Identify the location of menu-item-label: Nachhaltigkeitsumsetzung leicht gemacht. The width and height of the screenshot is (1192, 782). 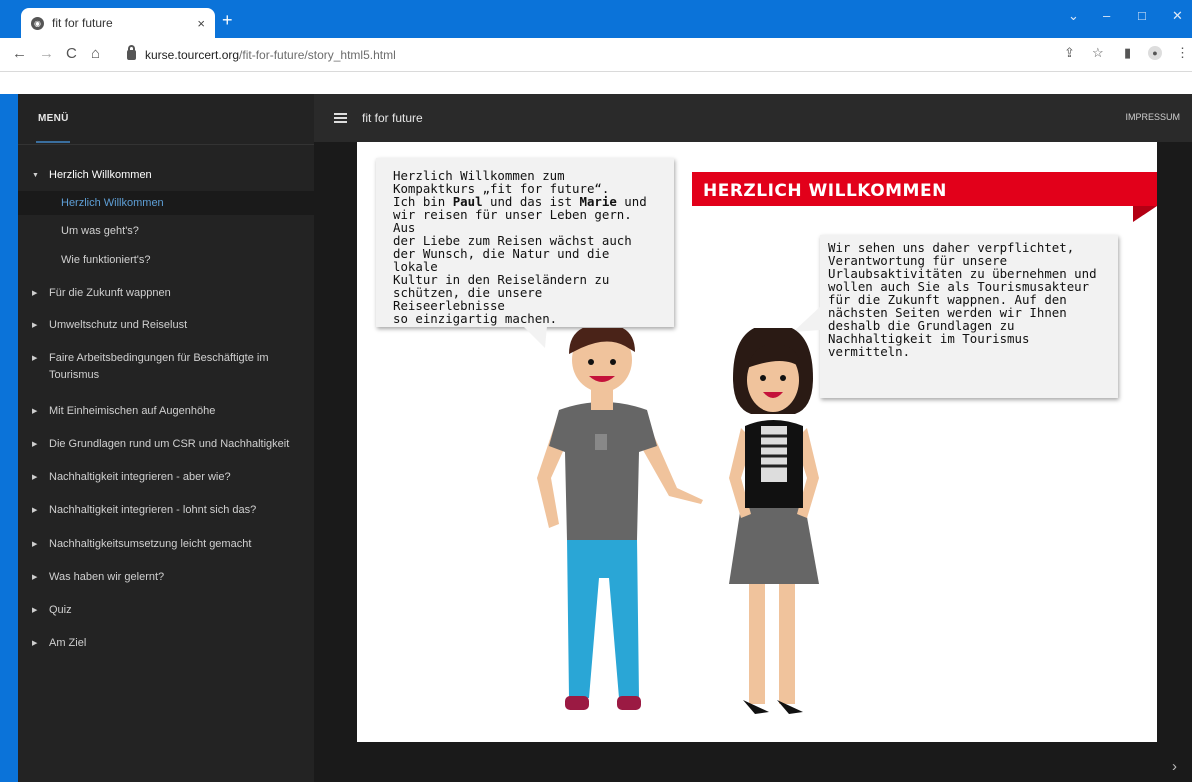
(150, 544).